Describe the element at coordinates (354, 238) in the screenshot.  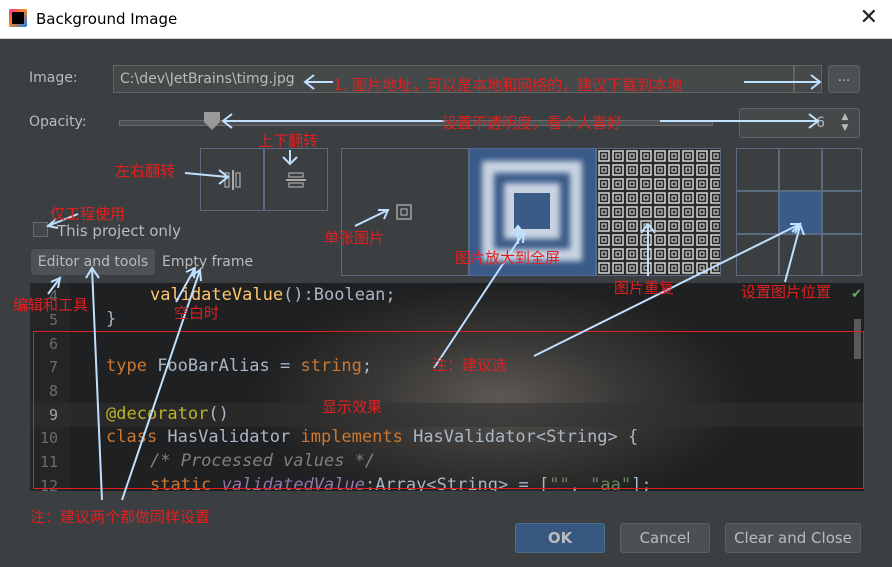
I see `annotation-single-image: 单张图片` at that location.